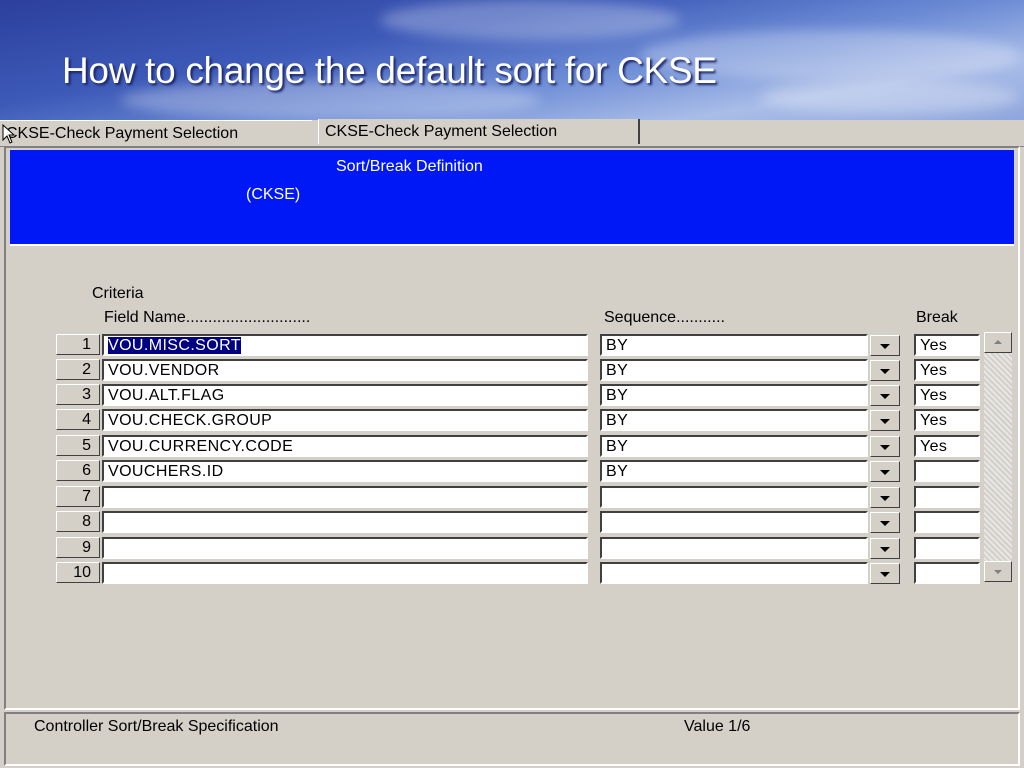 Image resolution: width=1024 pixels, height=768 pixels. I want to click on tab-check-payment-selection-2: CKSE-Check Payment Selection, so click(479, 131).